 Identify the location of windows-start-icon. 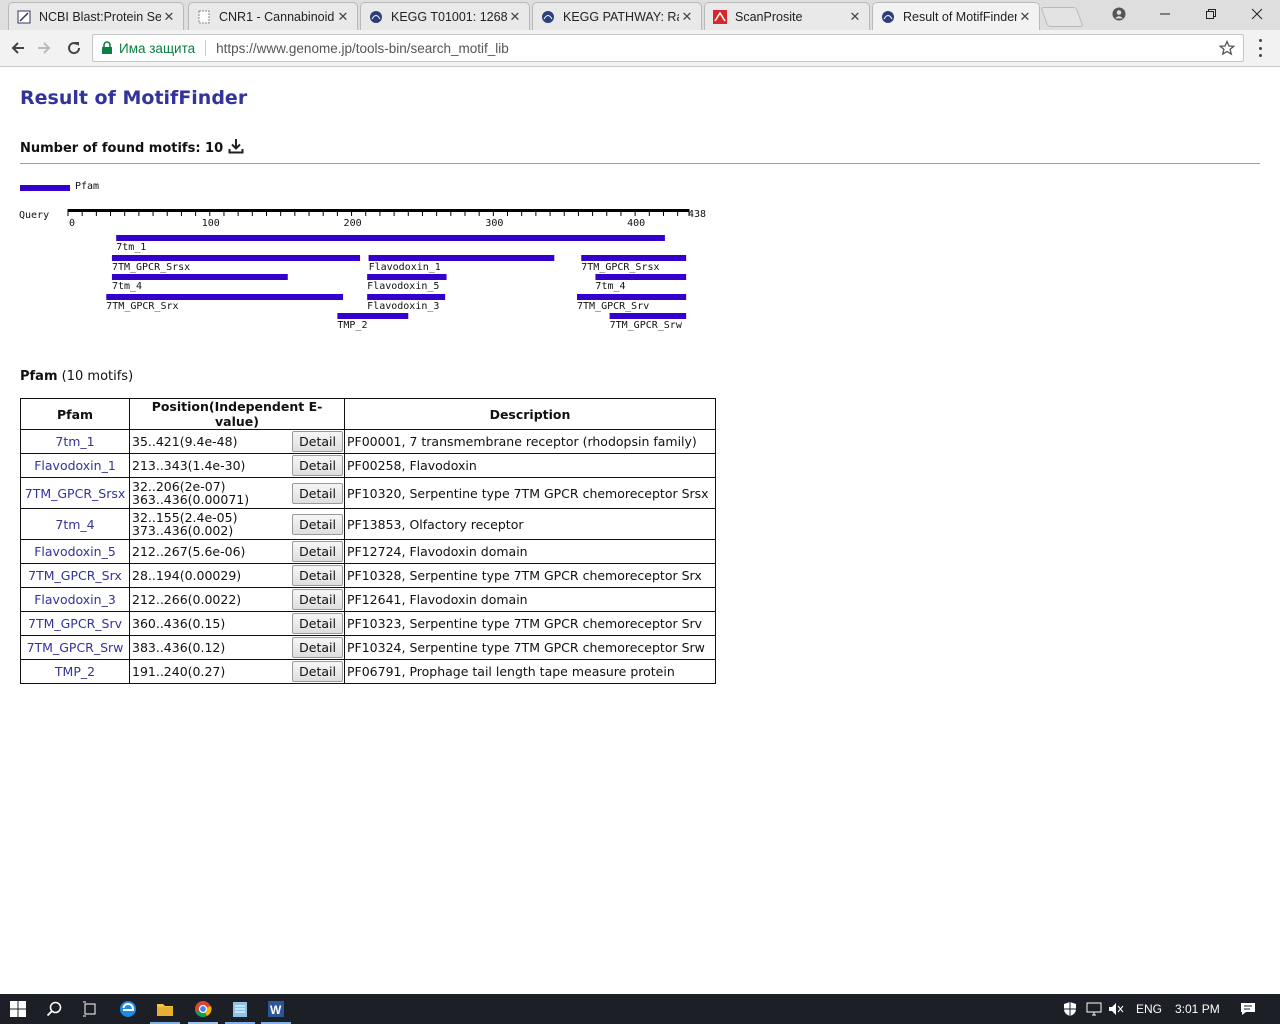
(18, 1009).